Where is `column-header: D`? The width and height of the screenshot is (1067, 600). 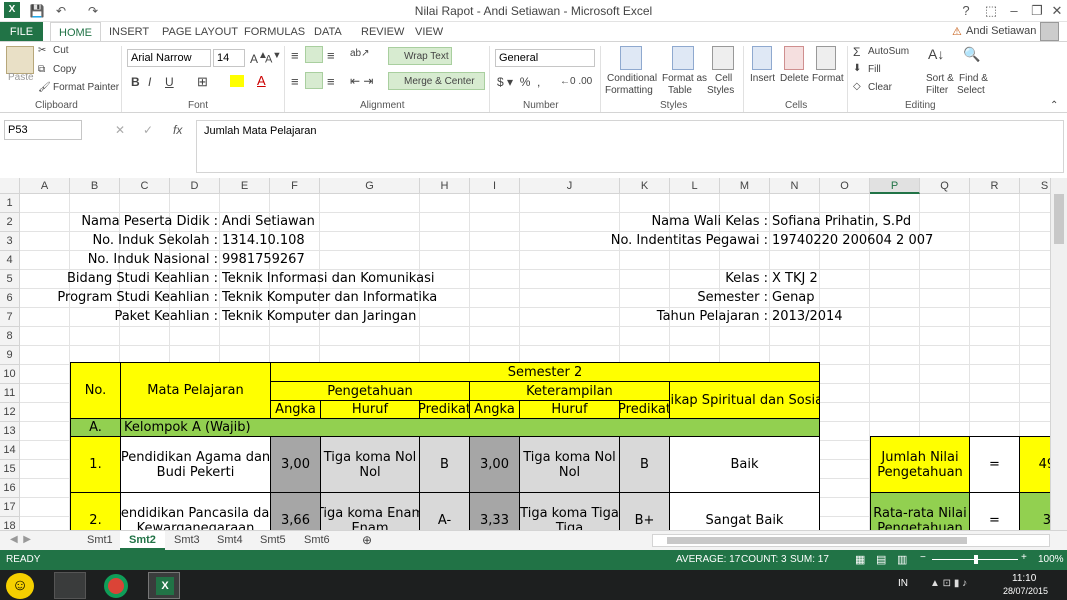 column-header: D is located at coordinates (195, 186).